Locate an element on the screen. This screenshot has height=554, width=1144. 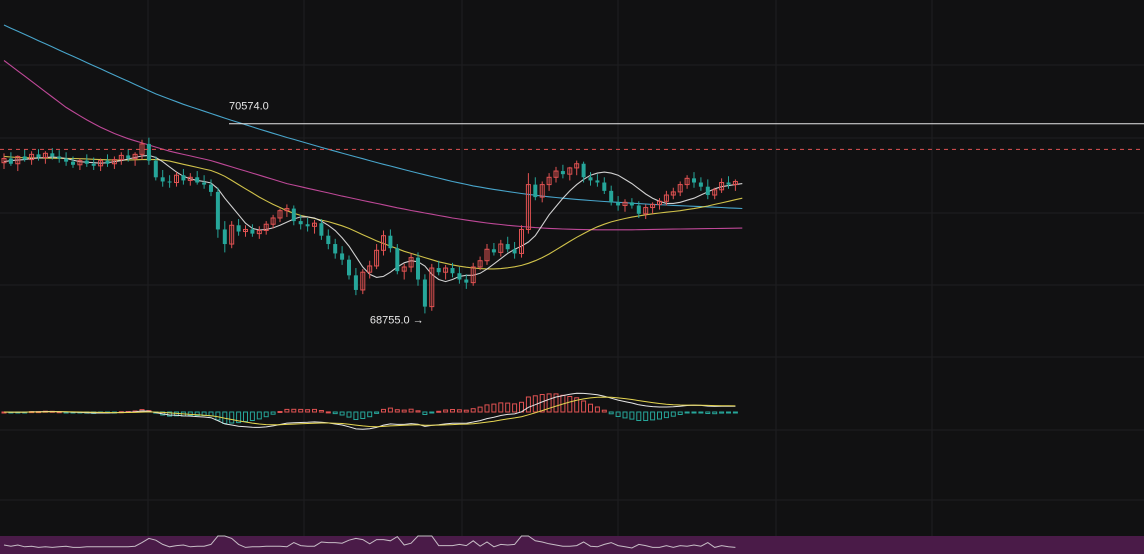
high-price-label: 70574.0 is located at coordinates (249, 107).